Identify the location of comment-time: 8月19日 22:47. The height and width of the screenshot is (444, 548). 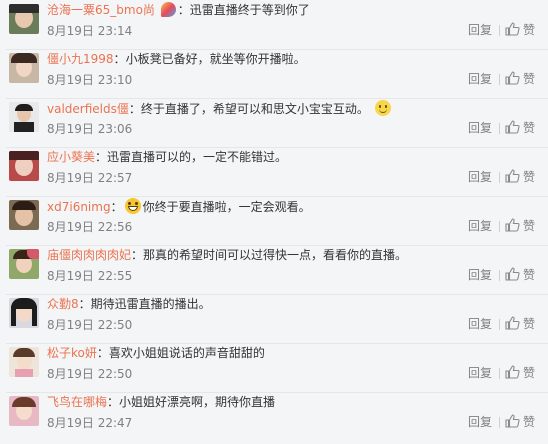
(90, 423).